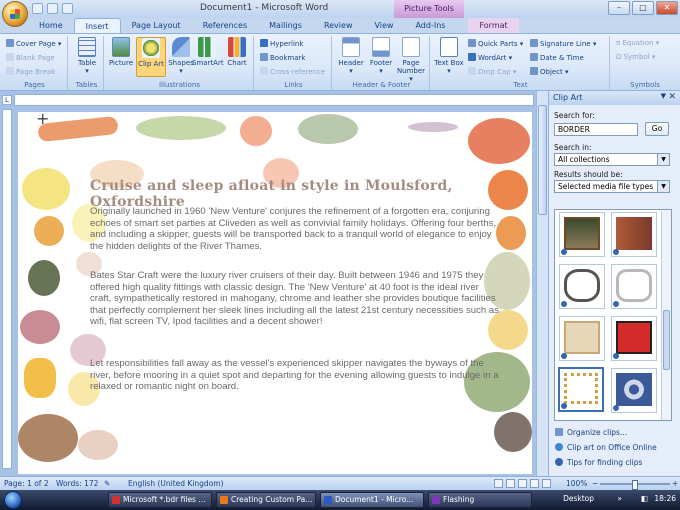 The height and width of the screenshot is (510, 680). I want to click on search-input: BORDER, so click(596, 129).